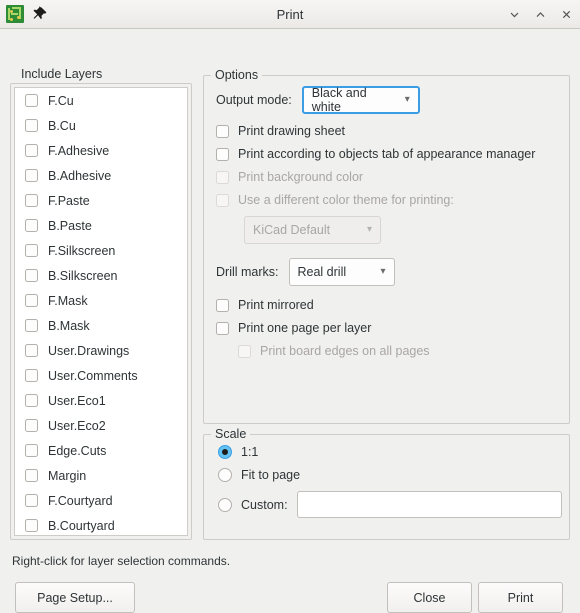 This screenshot has width=580, height=613. I want to click on layer-label: F.Silkscreen, so click(82, 250).